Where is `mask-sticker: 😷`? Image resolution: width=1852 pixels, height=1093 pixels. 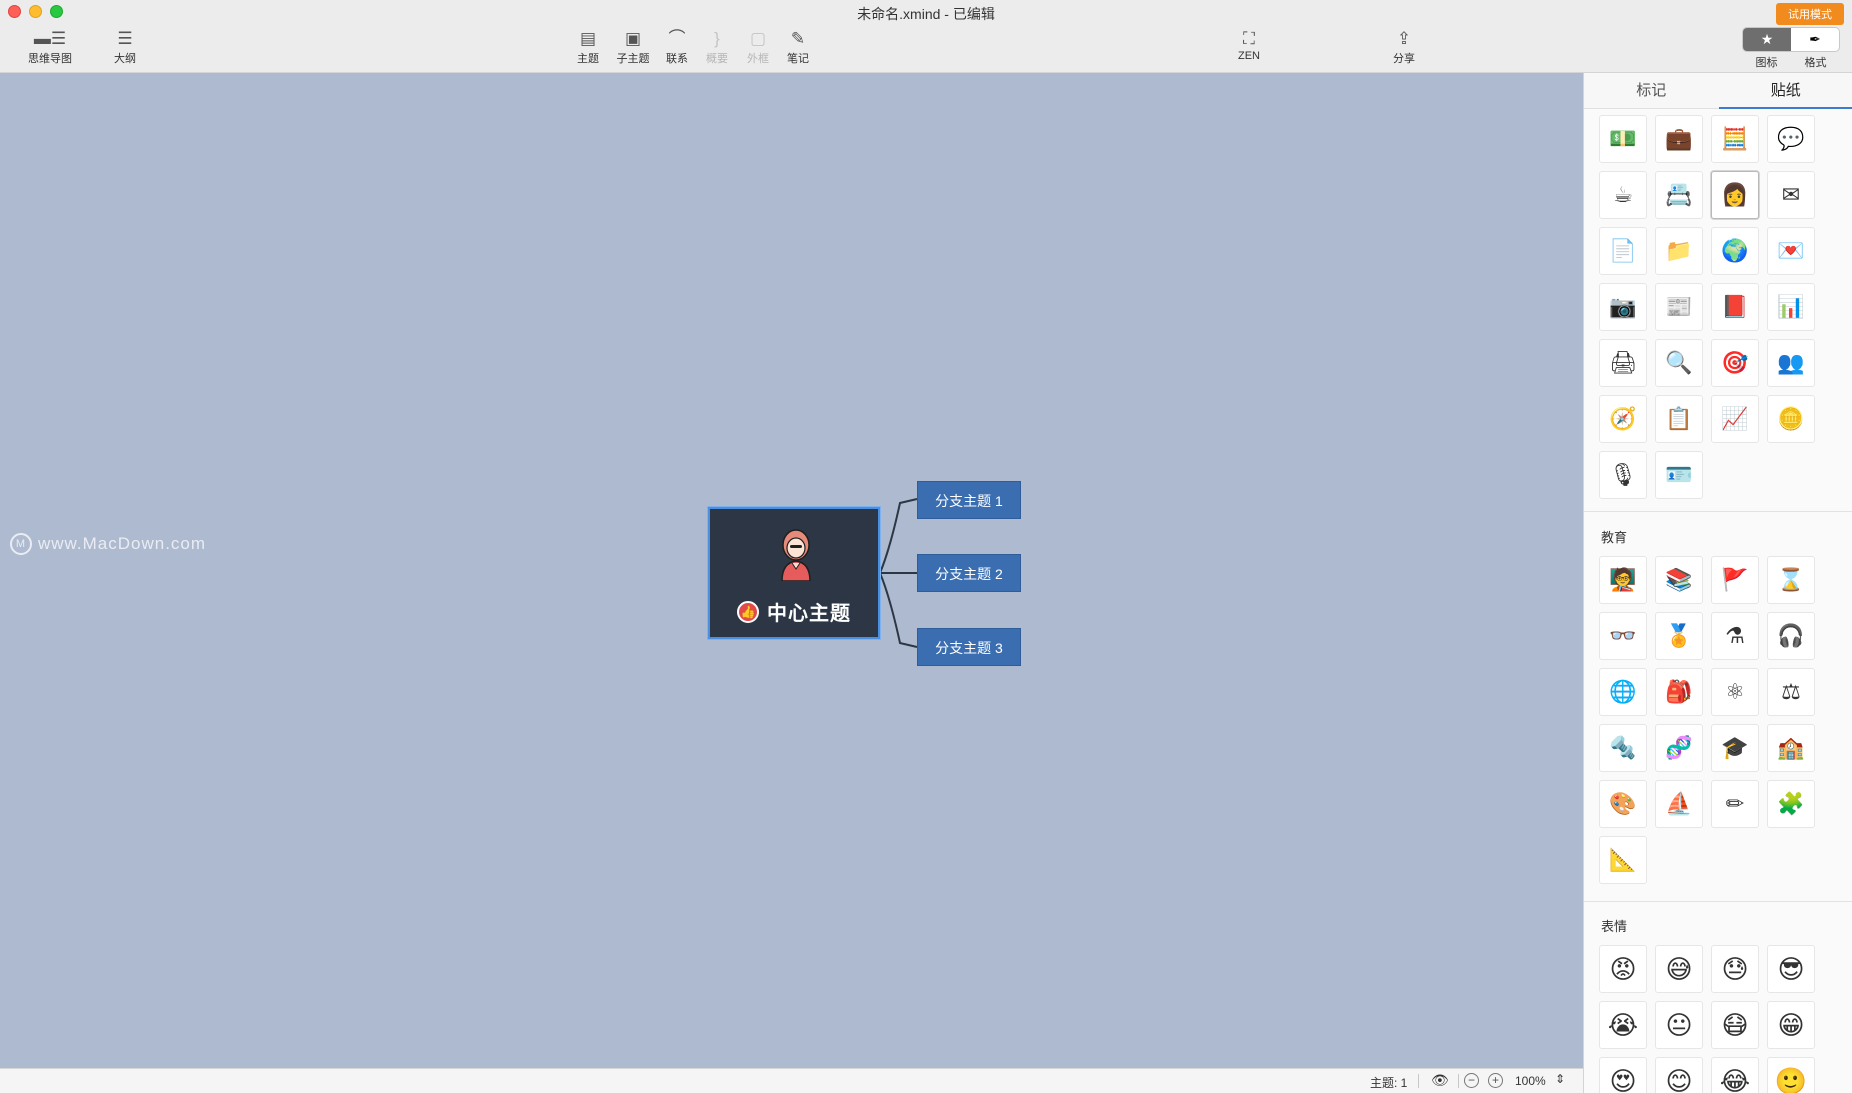
mask-sticker: 😷 is located at coordinates (1735, 1025).